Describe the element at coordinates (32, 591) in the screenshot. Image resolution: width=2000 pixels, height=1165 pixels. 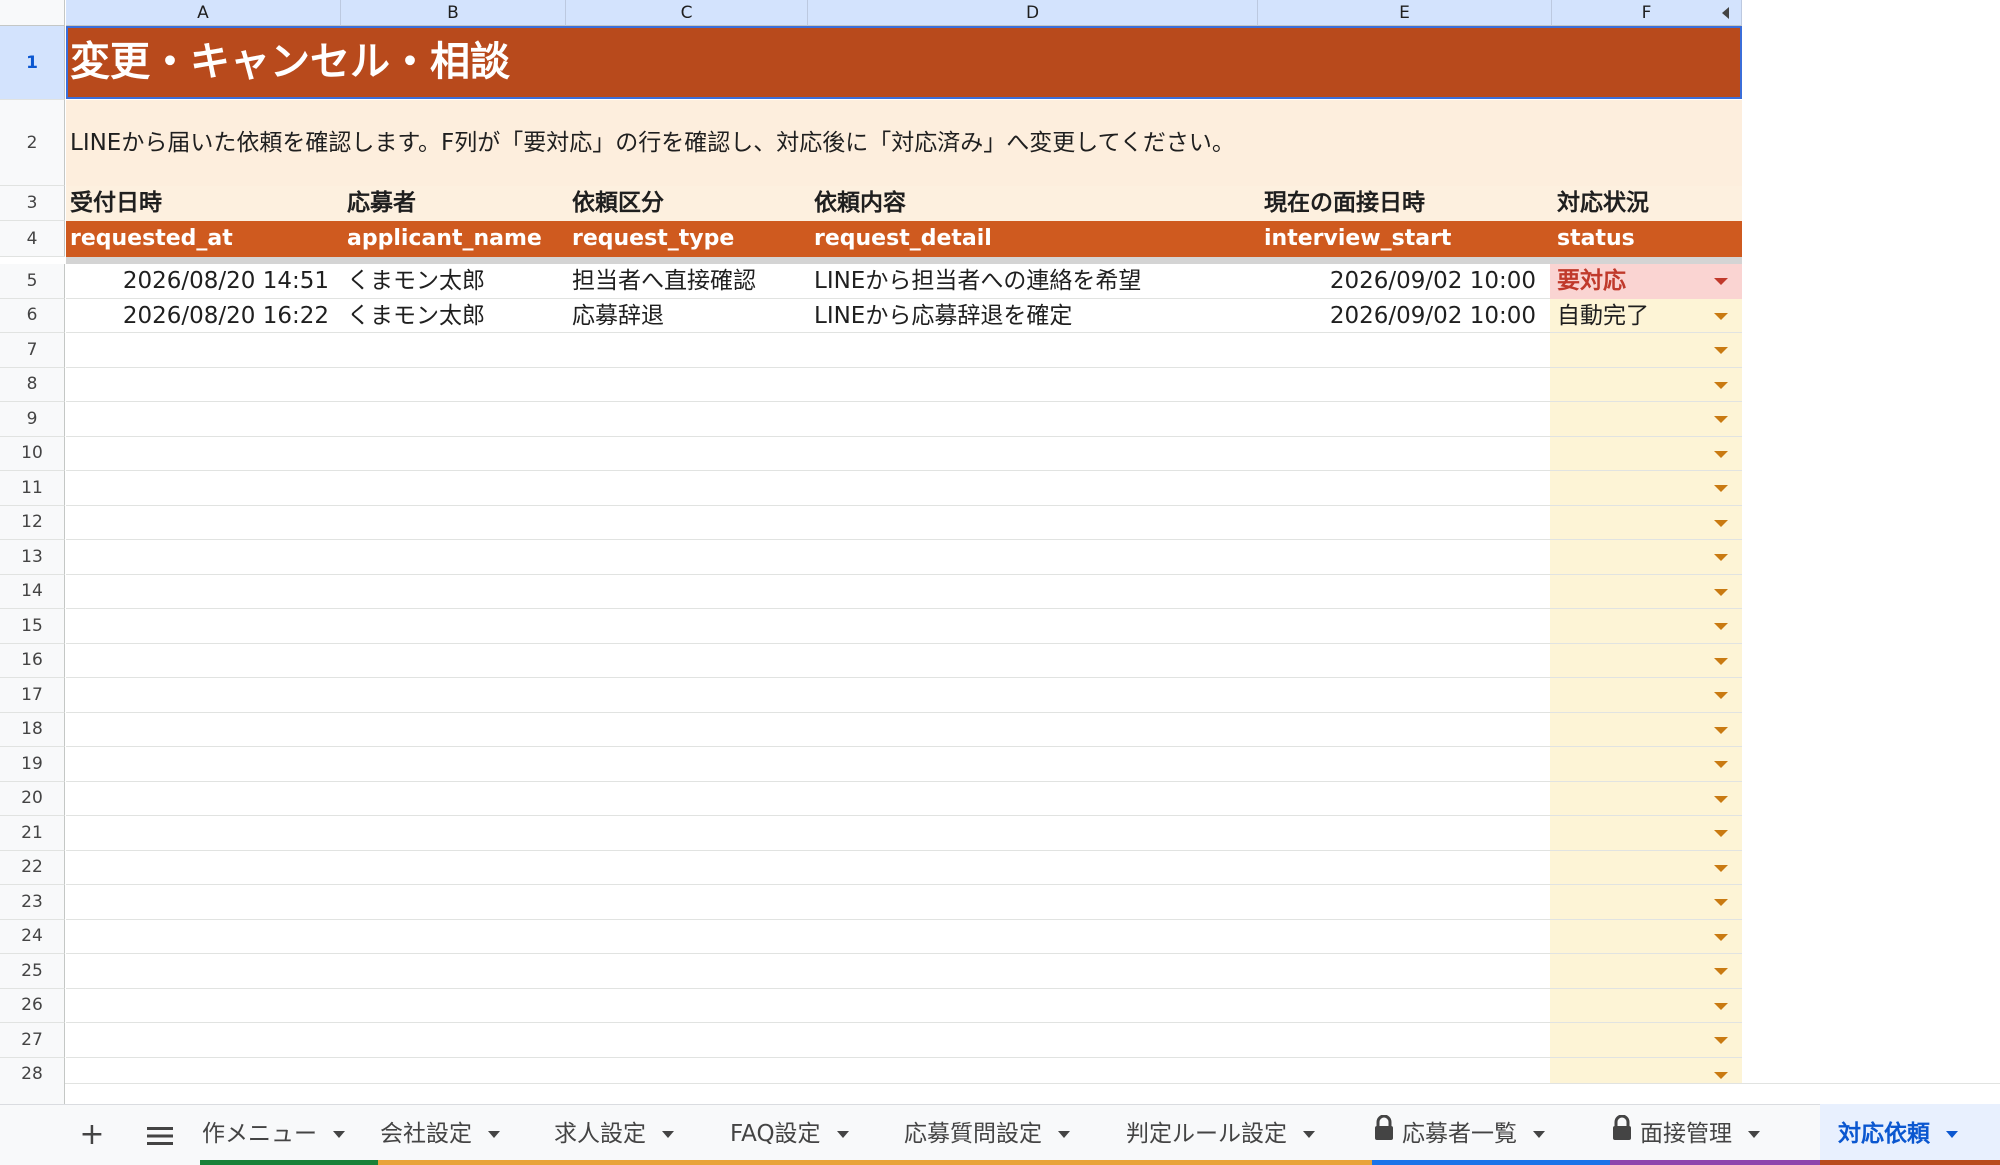
I see `row-header-14: 14` at that location.